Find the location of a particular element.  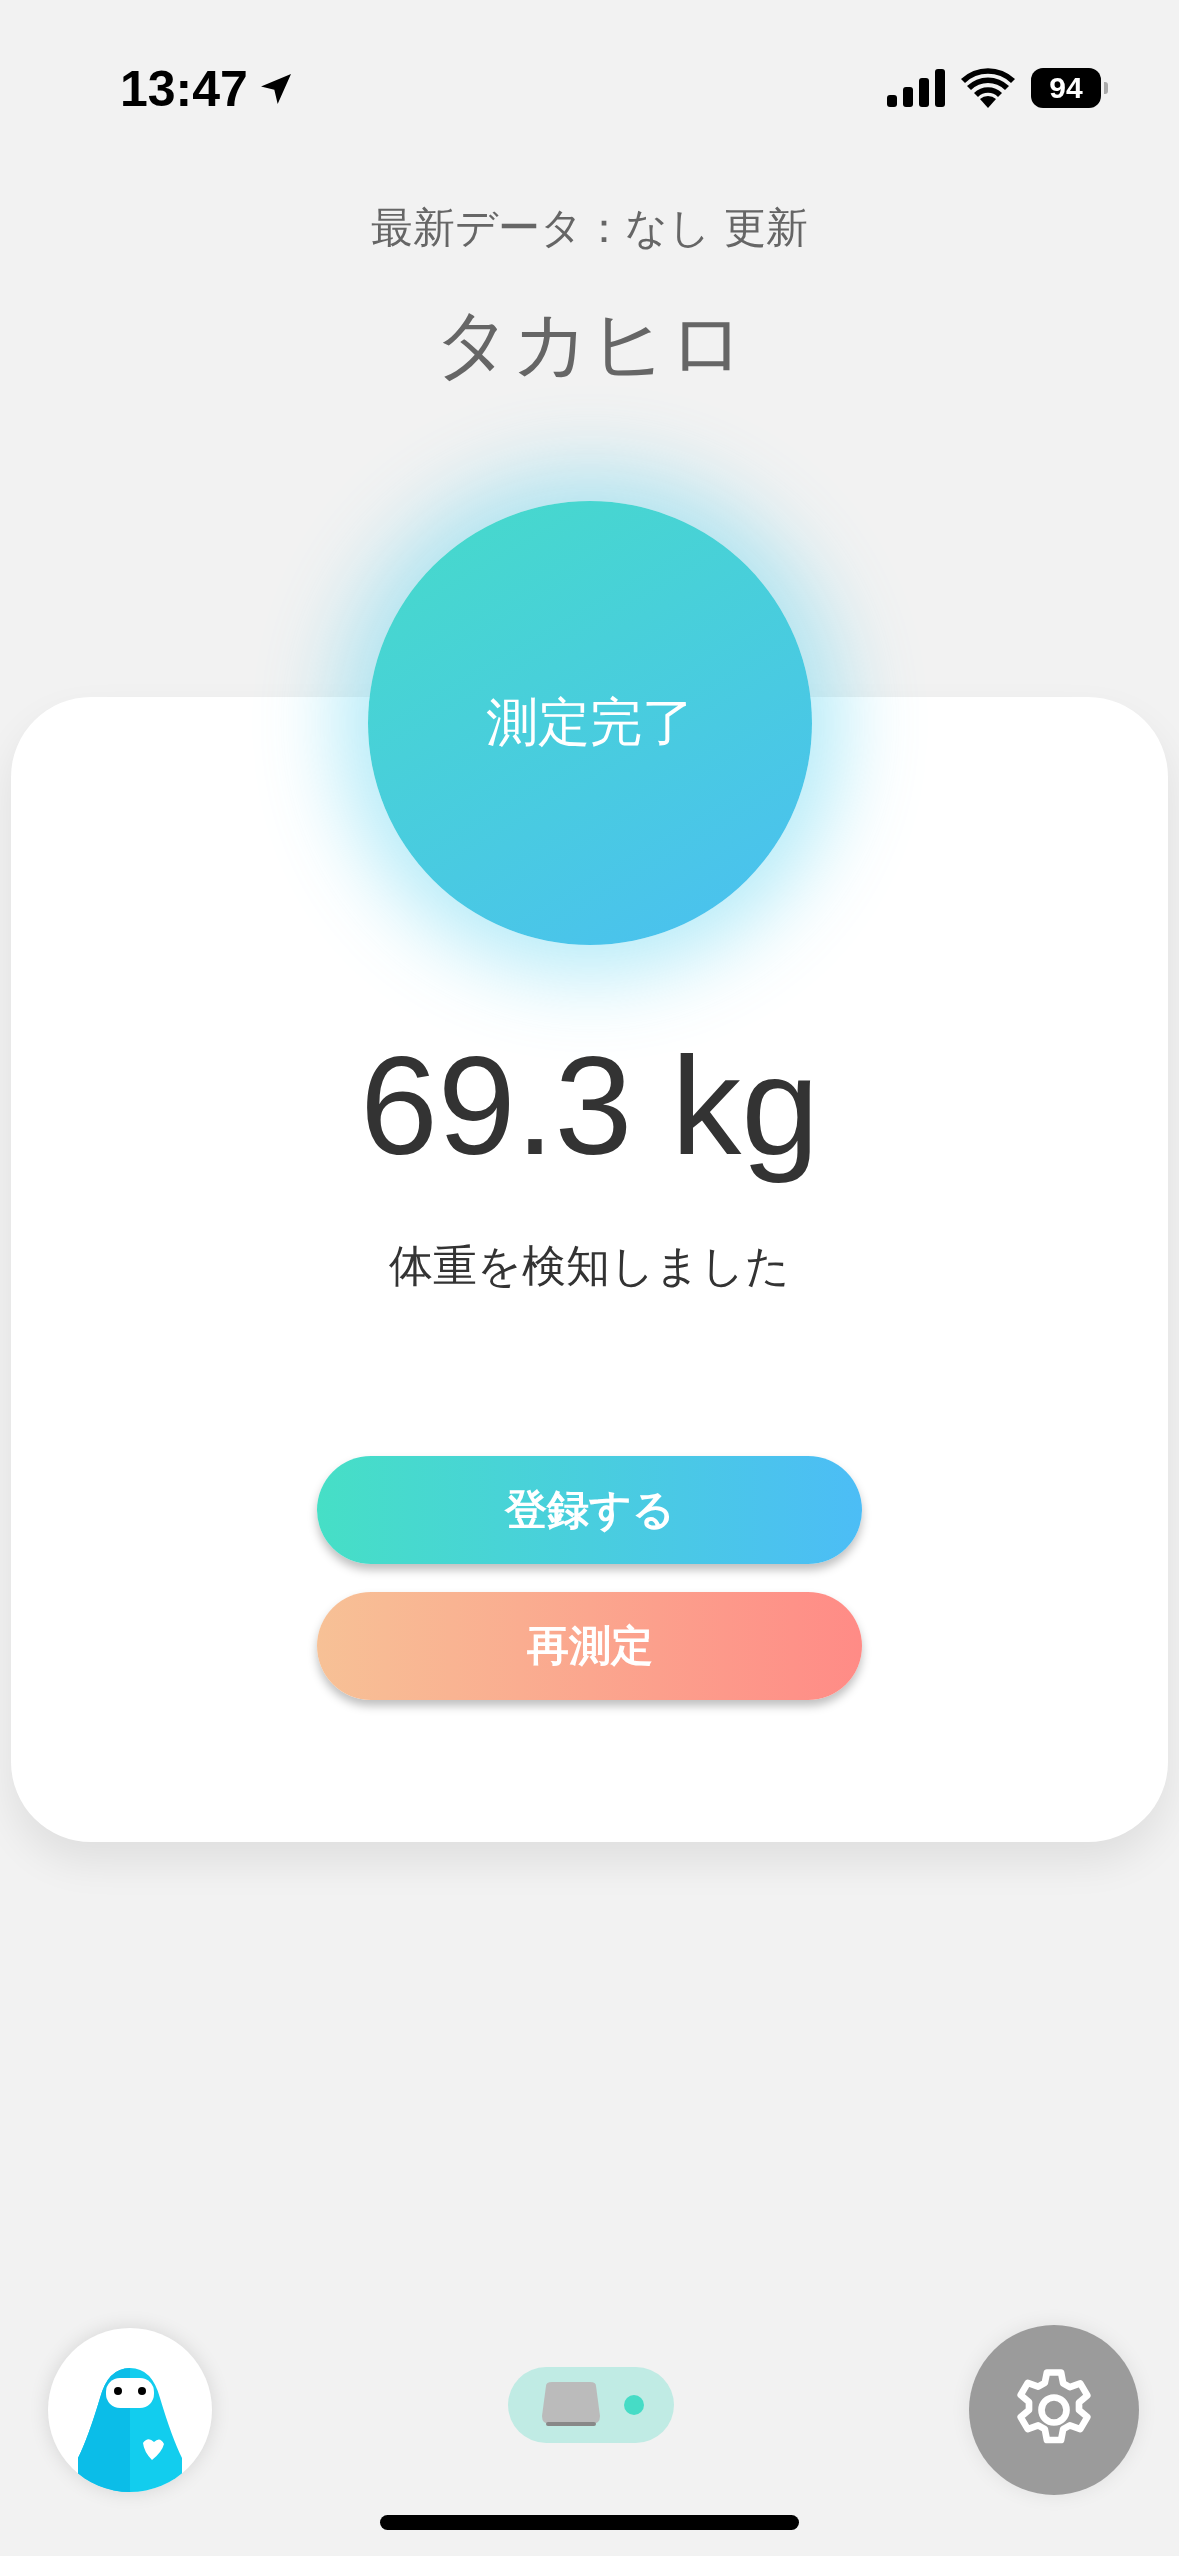

remeasure-button: 再測定 is located at coordinates (589, 1646).